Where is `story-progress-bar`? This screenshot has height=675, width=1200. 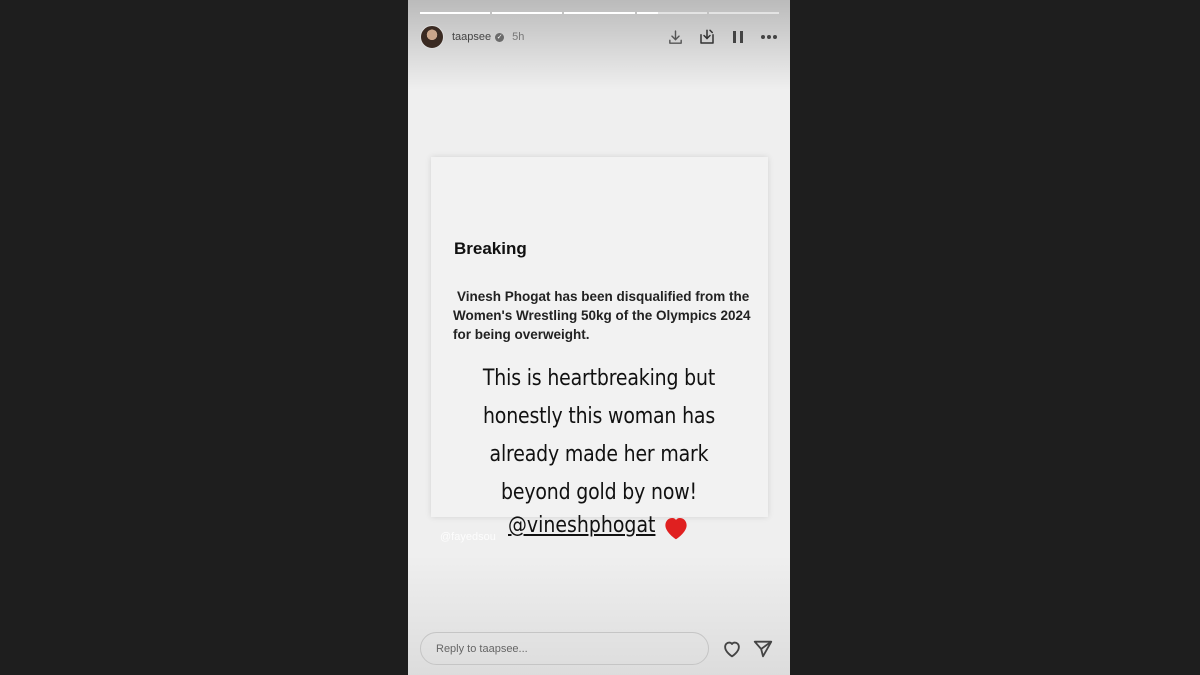
story-progress-bar is located at coordinates (600, 13).